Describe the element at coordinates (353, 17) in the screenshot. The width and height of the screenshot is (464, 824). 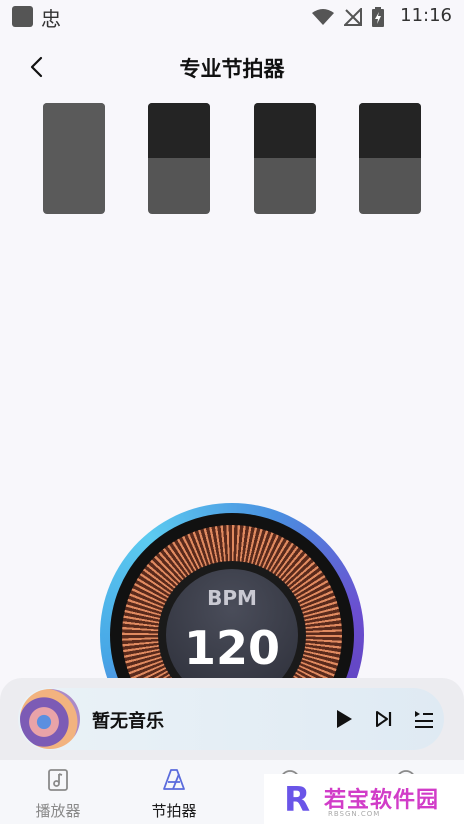
I see `no-signal-icon` at that location.